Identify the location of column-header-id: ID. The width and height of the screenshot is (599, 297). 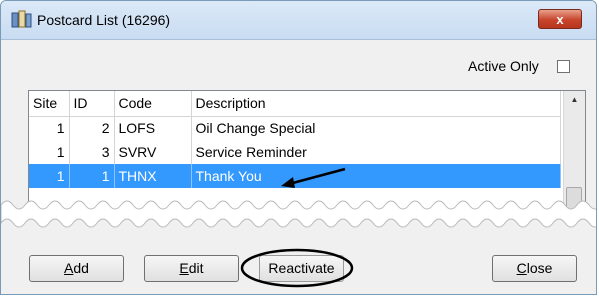
(92, 104).